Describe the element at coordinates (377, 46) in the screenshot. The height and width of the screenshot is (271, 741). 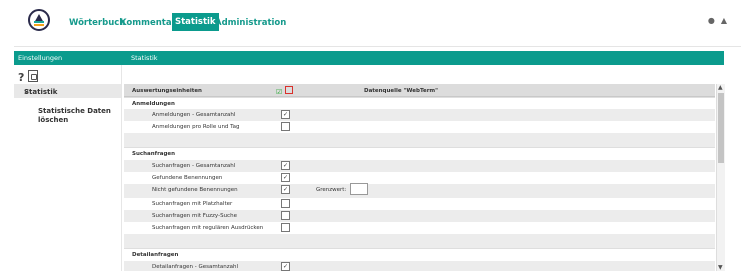
I see `nav-divider` at that location.